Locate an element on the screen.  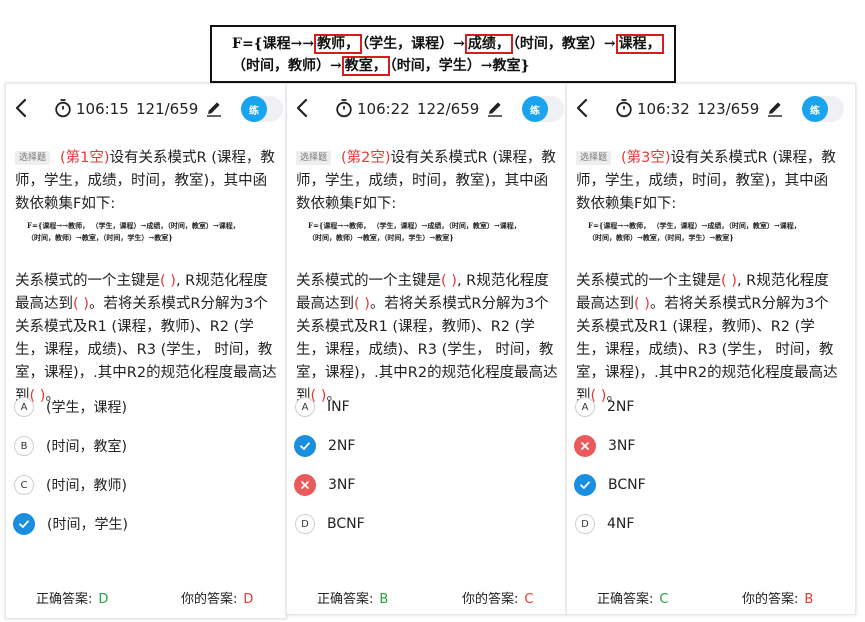
fd-highlight: 成绩， is located at coordinates (488, 44).